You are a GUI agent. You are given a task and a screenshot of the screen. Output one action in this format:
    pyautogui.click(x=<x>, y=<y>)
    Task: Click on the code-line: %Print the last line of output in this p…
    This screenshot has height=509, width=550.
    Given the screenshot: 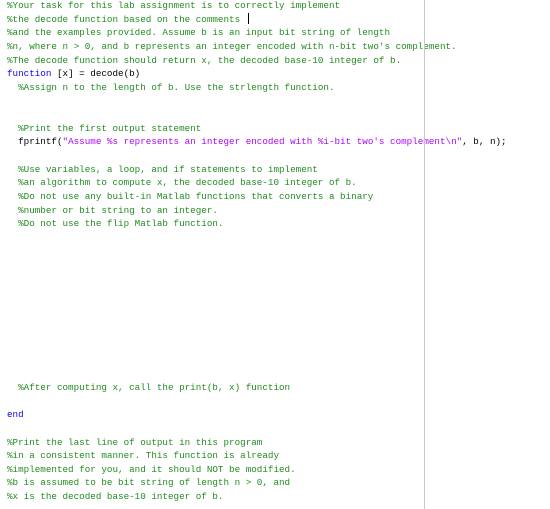 What is the action you would take?
    pyautogui.click(x=257, y=443)
    